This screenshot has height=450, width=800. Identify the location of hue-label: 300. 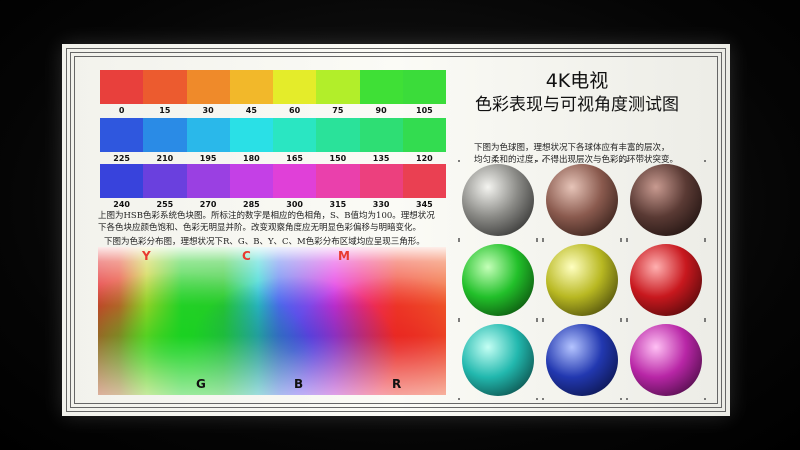
(294, 204).